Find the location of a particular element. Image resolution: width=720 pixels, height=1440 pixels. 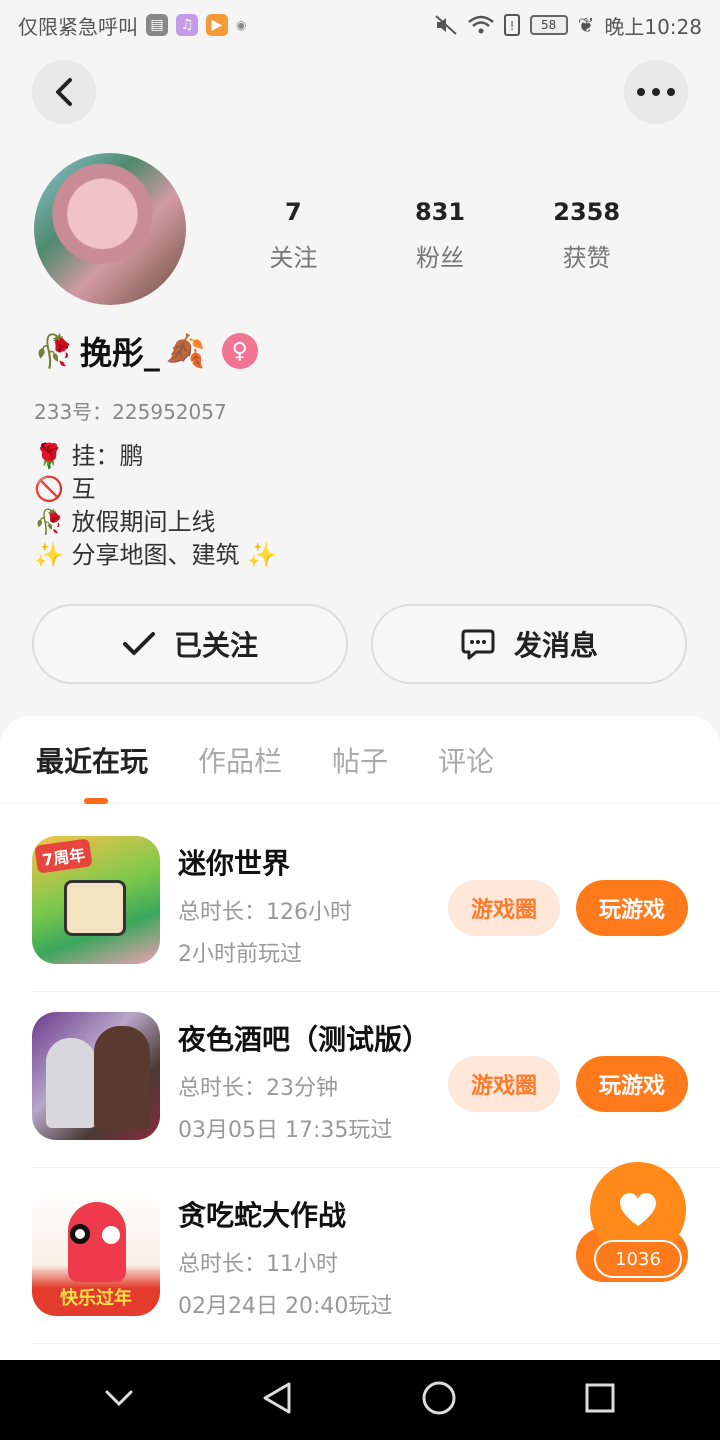

tab-bar: 最近在玩 作品栏 帖子 评论 is located at coordinates (360, 760).